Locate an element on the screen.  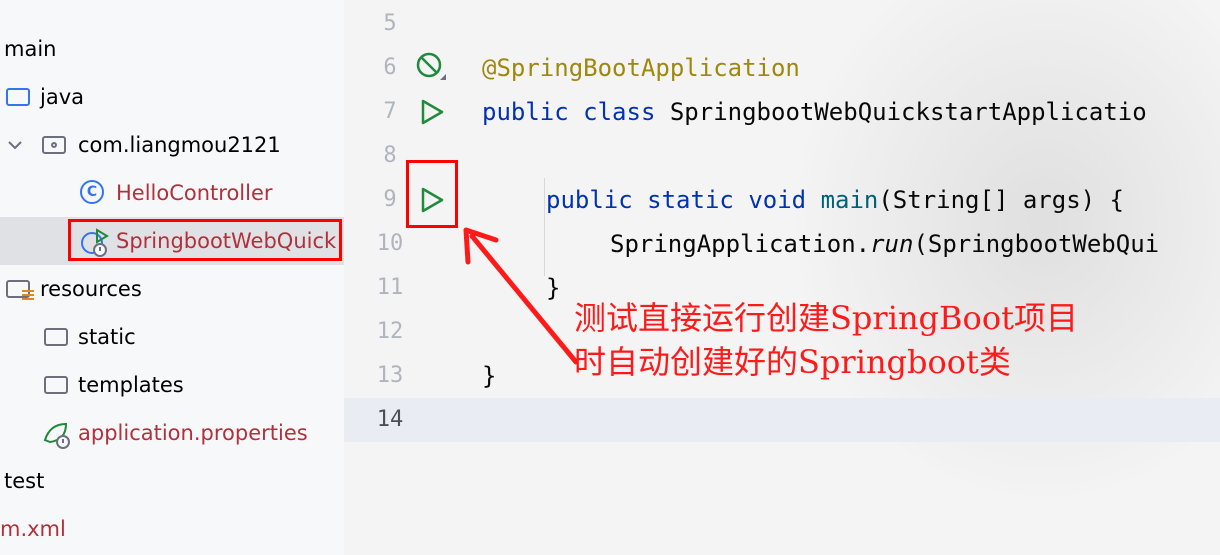
tree-item-hellocontroller: C HelloController is located at coordinates (172, 193).